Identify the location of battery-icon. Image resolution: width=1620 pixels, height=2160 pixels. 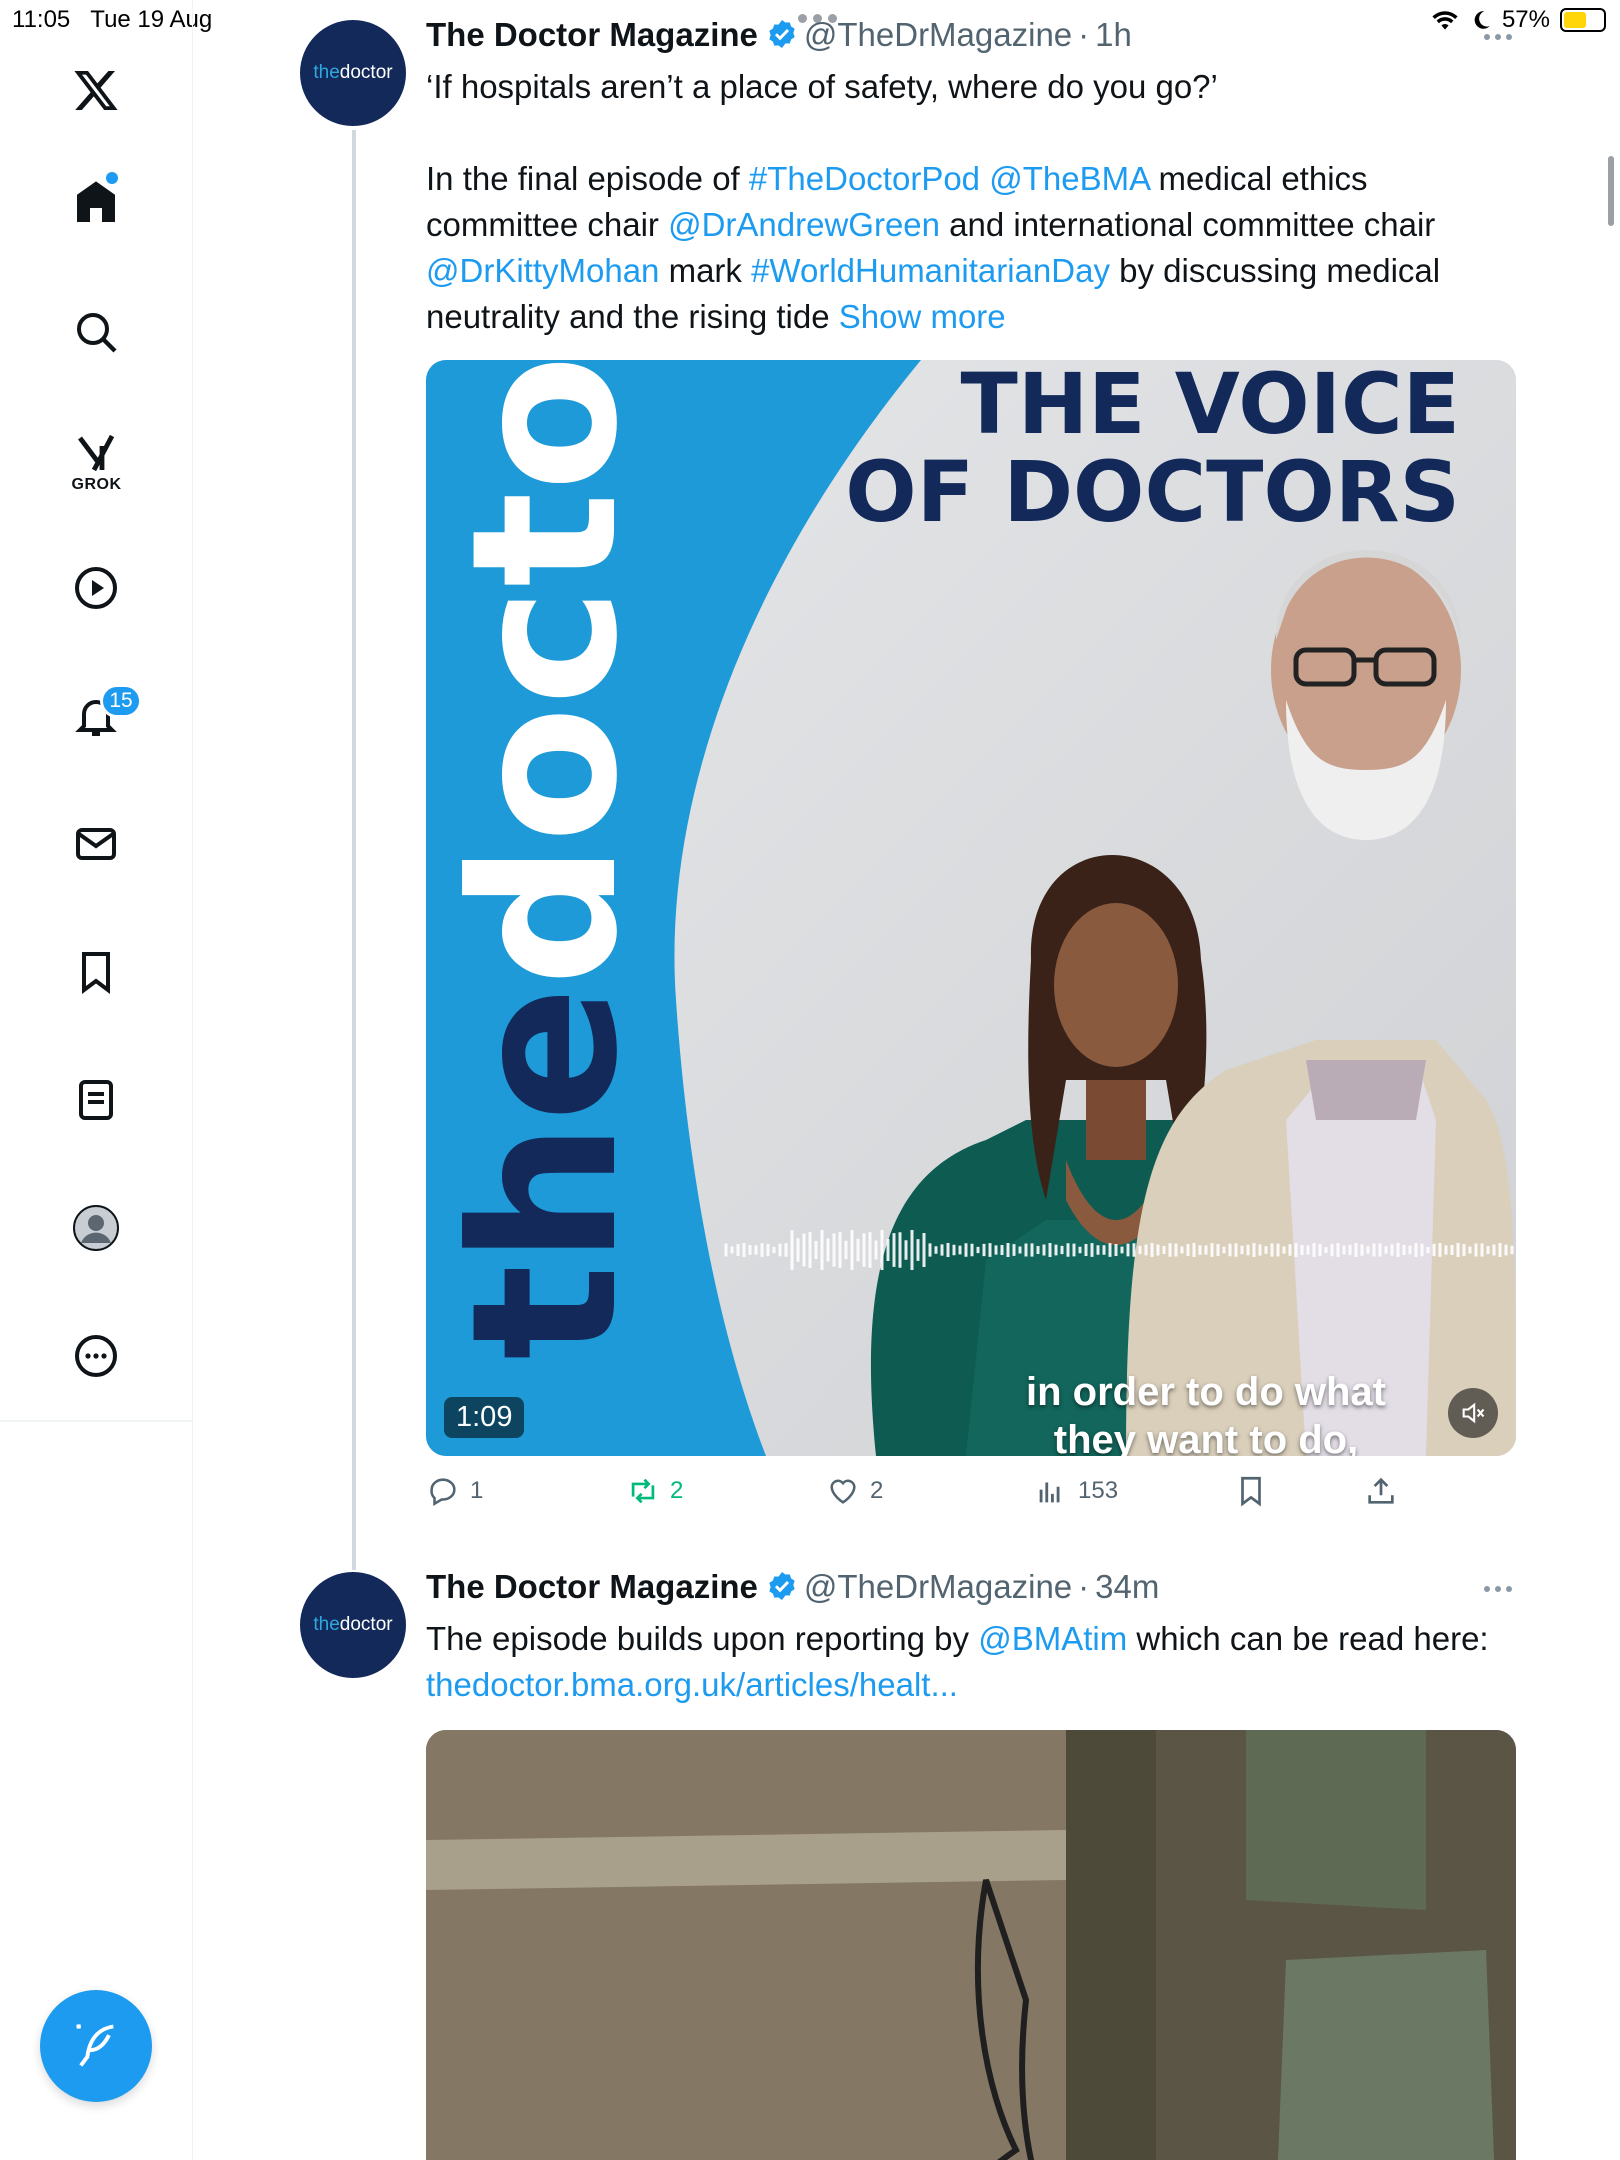
(1583, 20).